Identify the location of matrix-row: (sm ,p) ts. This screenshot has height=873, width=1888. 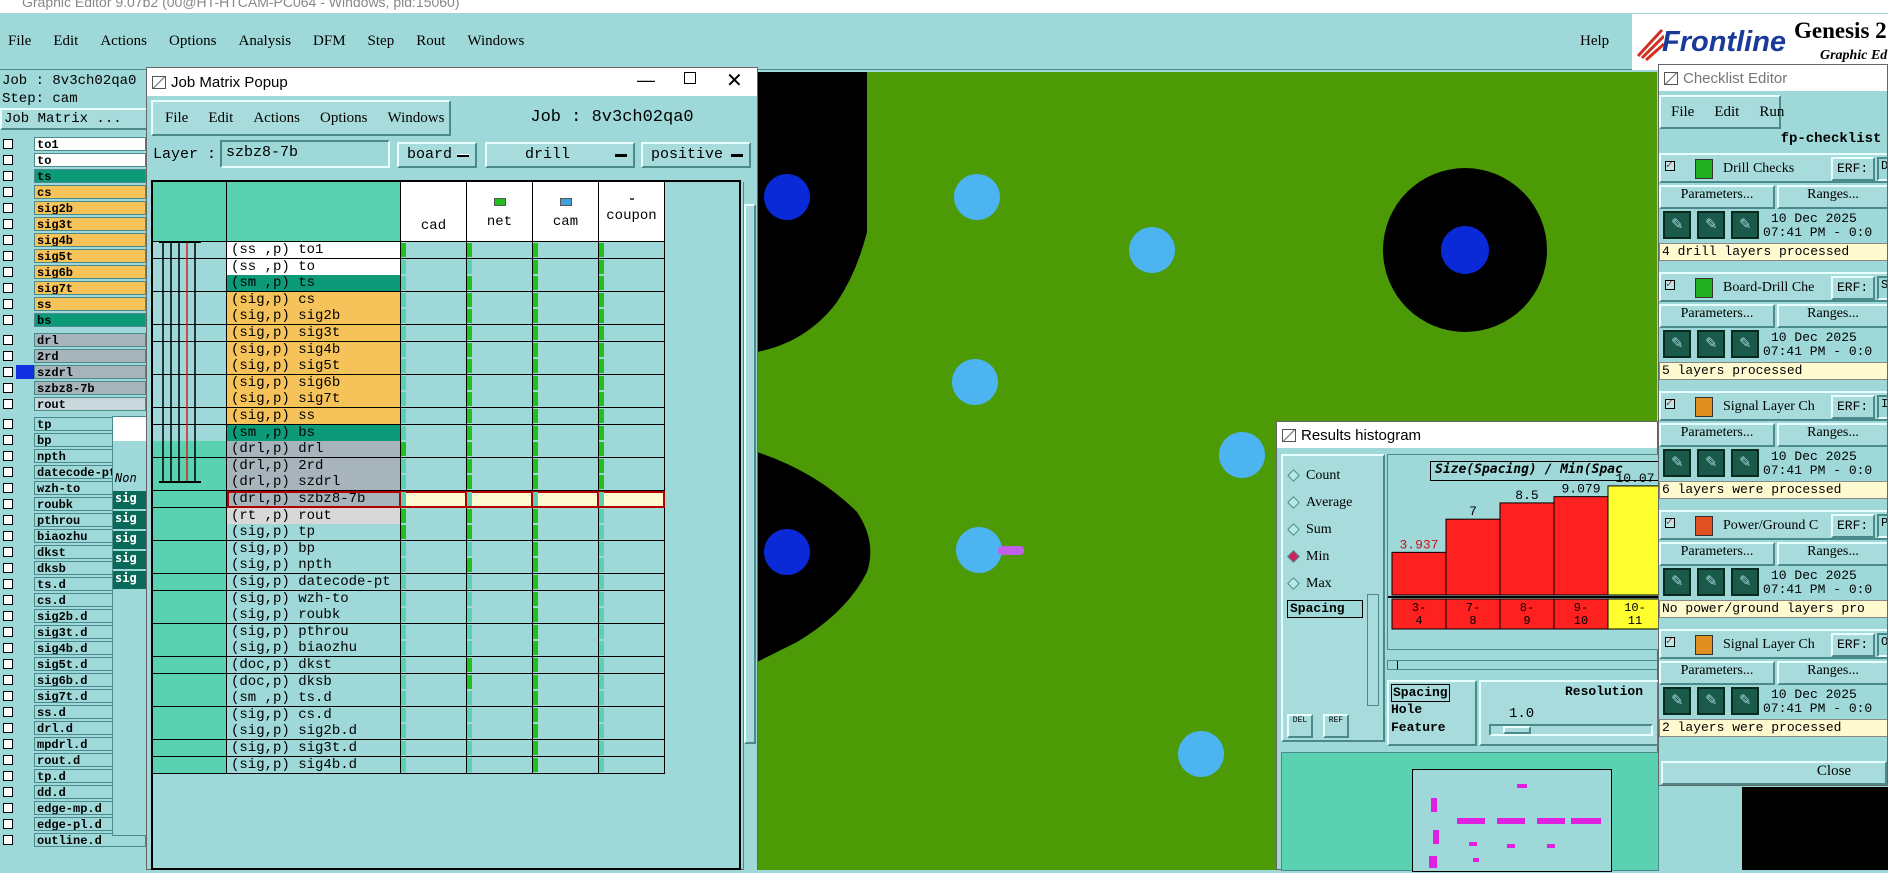
(446, 284).